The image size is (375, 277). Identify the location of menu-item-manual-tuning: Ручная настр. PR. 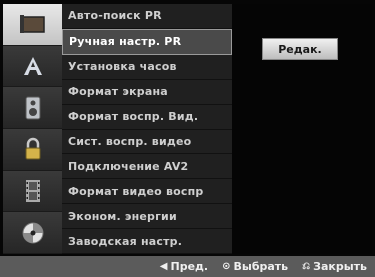
(147, 41).